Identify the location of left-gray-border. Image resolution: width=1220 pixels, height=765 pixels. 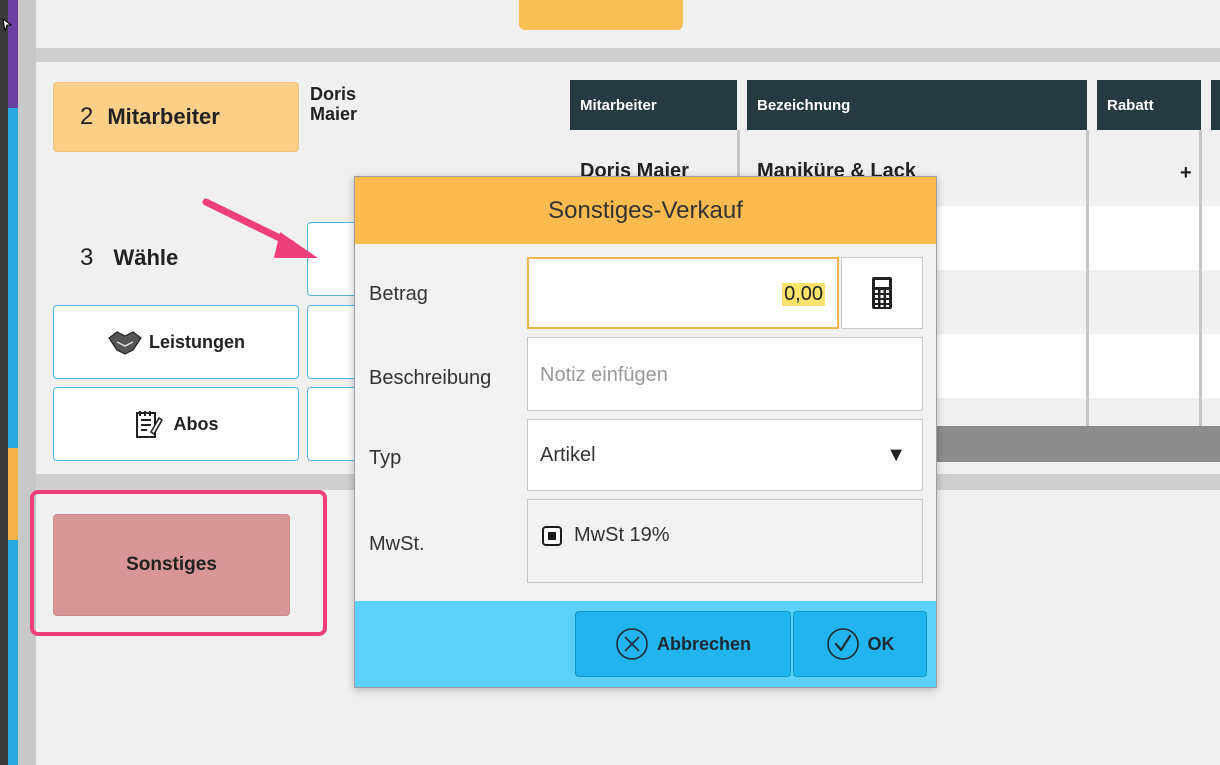
(27, 382).